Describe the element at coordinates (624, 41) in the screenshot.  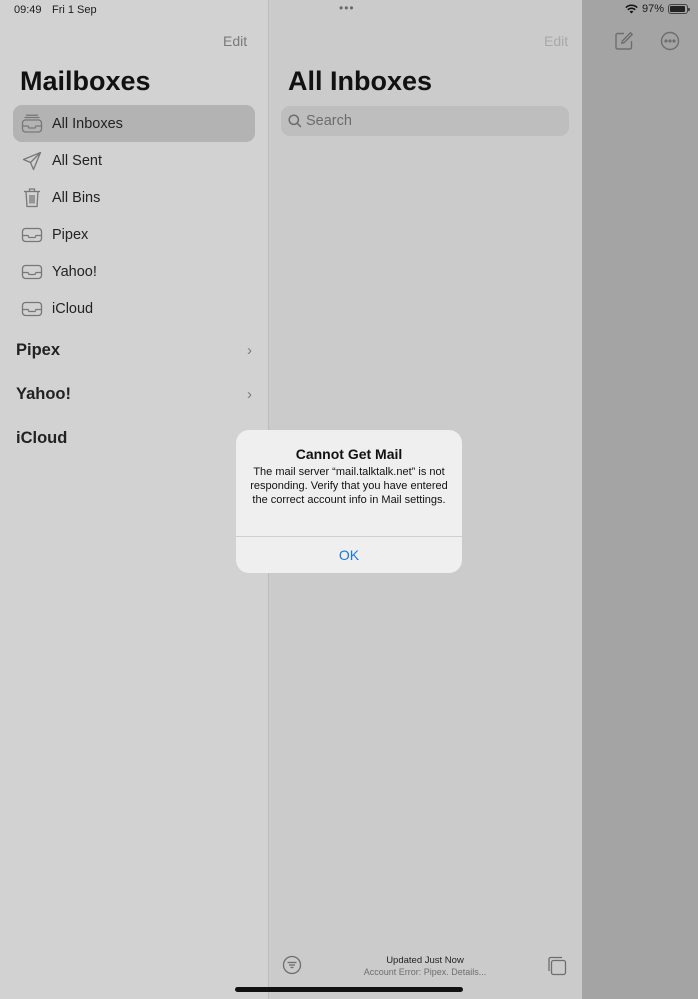
I see `compose-icon` at that location.